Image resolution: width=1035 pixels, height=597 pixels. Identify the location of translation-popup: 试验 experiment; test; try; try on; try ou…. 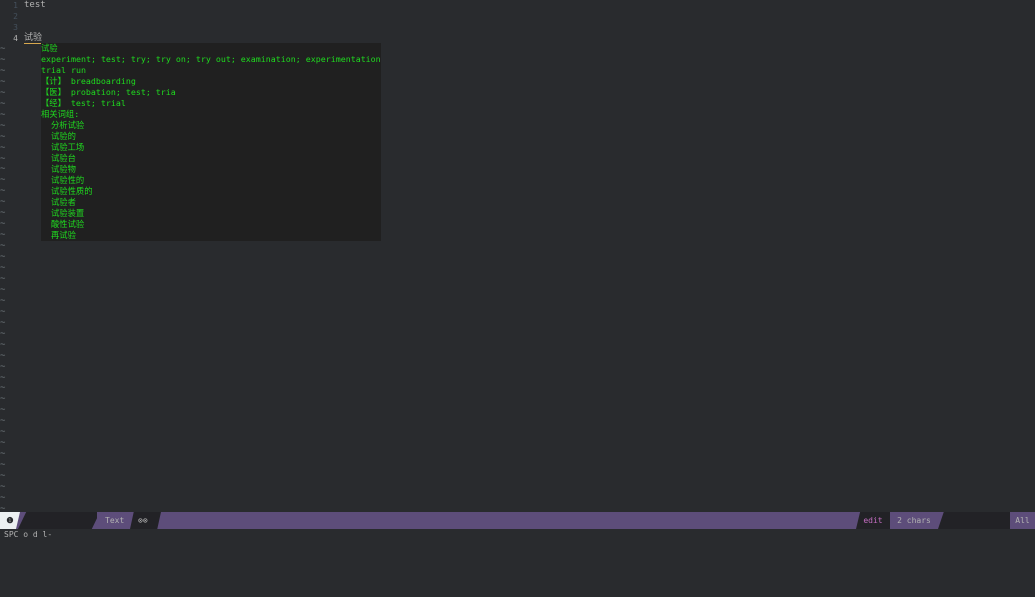
(211, 142).